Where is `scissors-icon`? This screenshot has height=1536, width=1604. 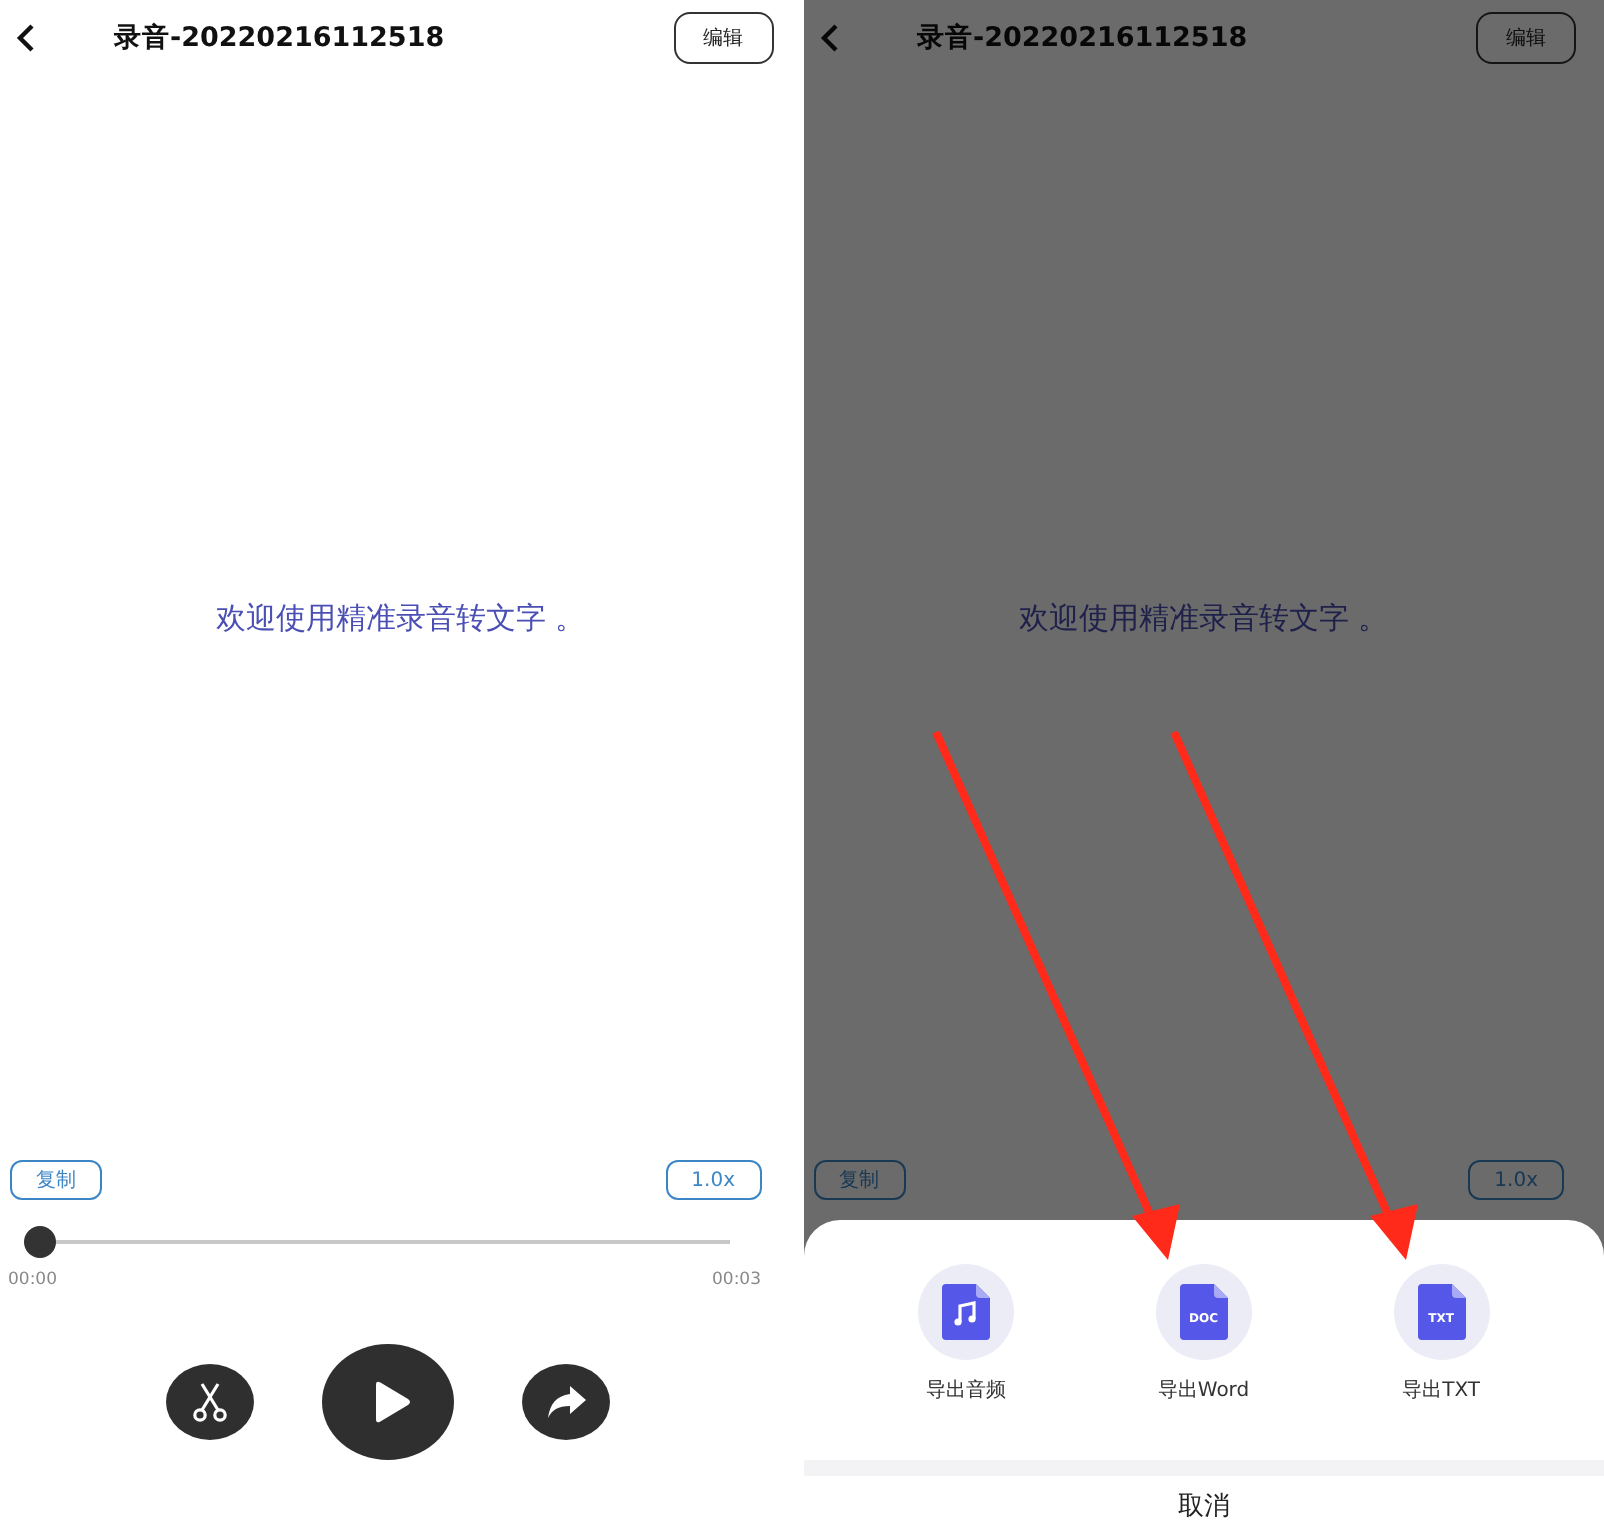
scissors-icon is located at coordinates (210, 1402).